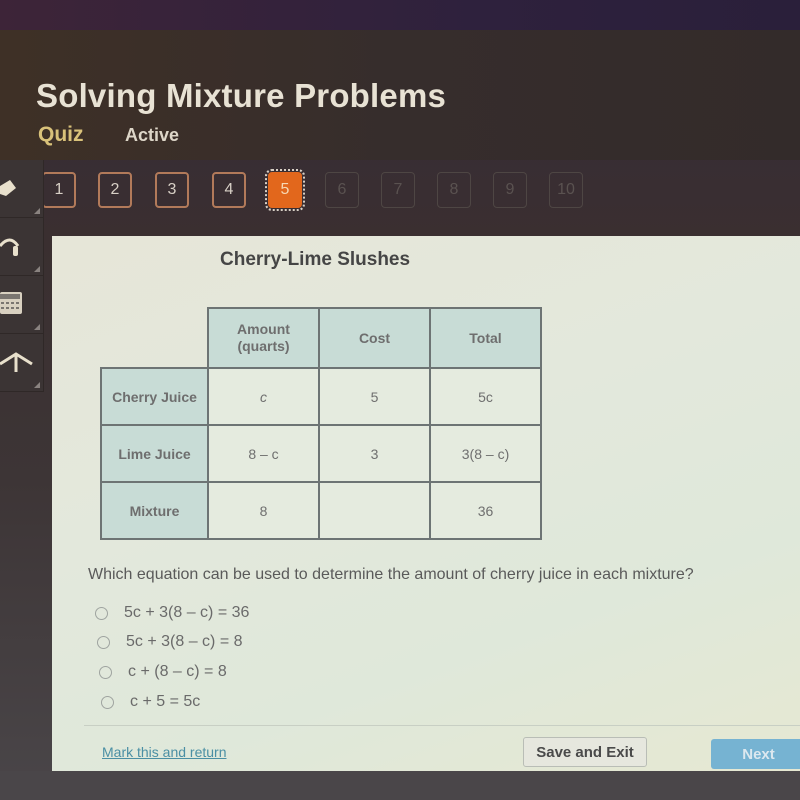  What do you see at coordinates (400, 15) in the screenshot?
I see `top-band` at bounding box center [400, 15].